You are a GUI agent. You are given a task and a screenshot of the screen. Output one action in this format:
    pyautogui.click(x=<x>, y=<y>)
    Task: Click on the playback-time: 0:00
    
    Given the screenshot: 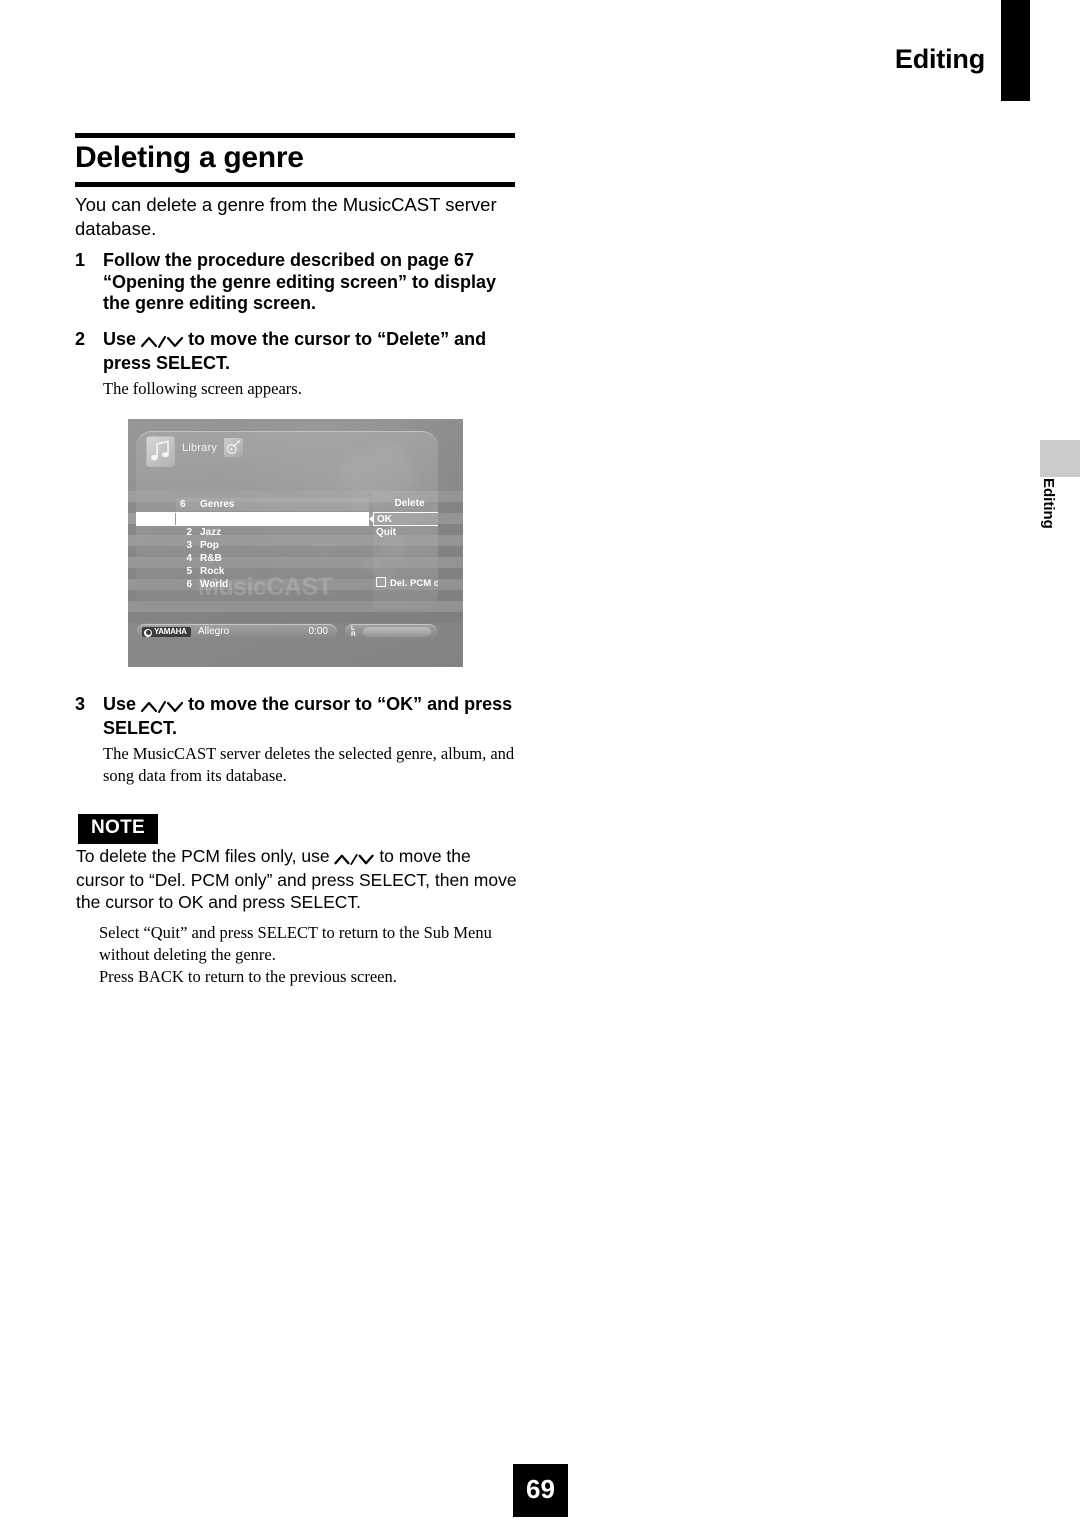 What is the action you would take?
    pyautogui.click(x=318, y=631)
    